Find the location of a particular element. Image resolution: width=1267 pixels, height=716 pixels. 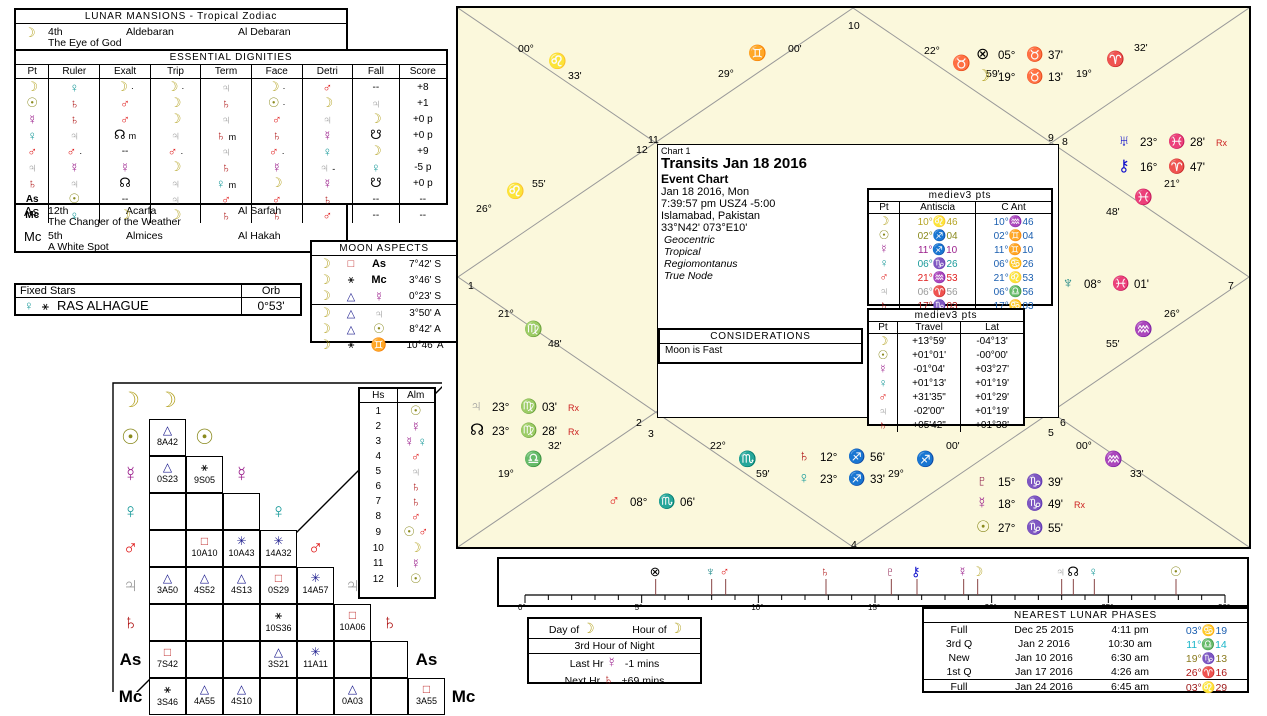

aspect-cell: △ 3A50 is located at coordinates (167, 585).